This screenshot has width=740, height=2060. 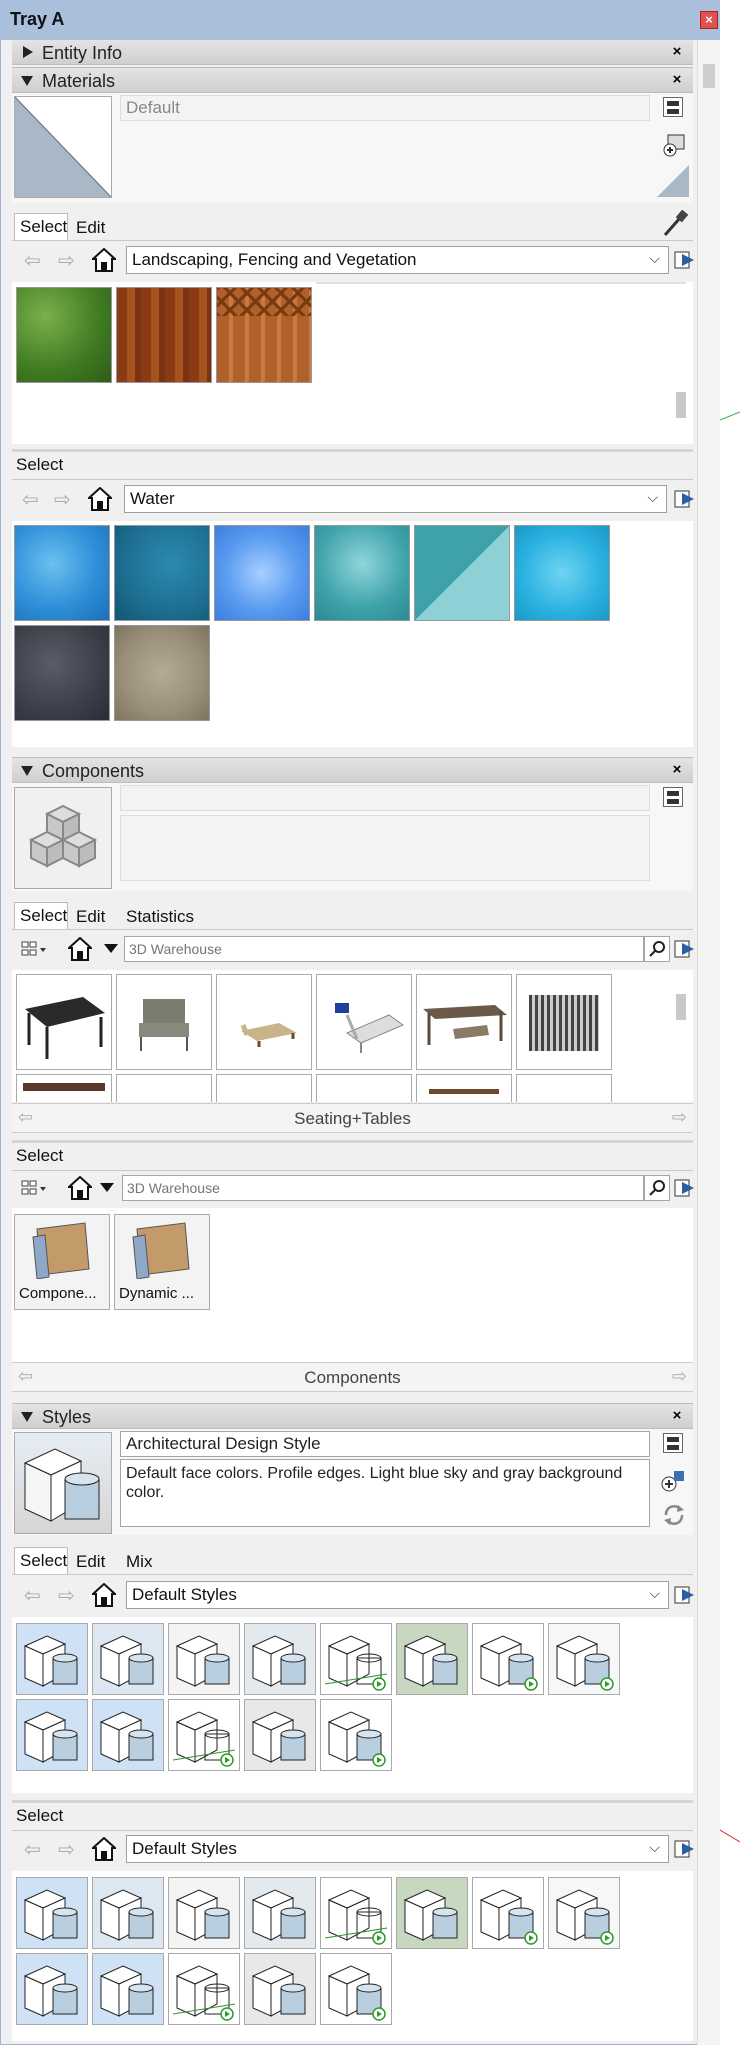 What do you see at coordinates (674, 145) in the screenshot?
I see `create-material-icon` at bounding box center [674, 145].